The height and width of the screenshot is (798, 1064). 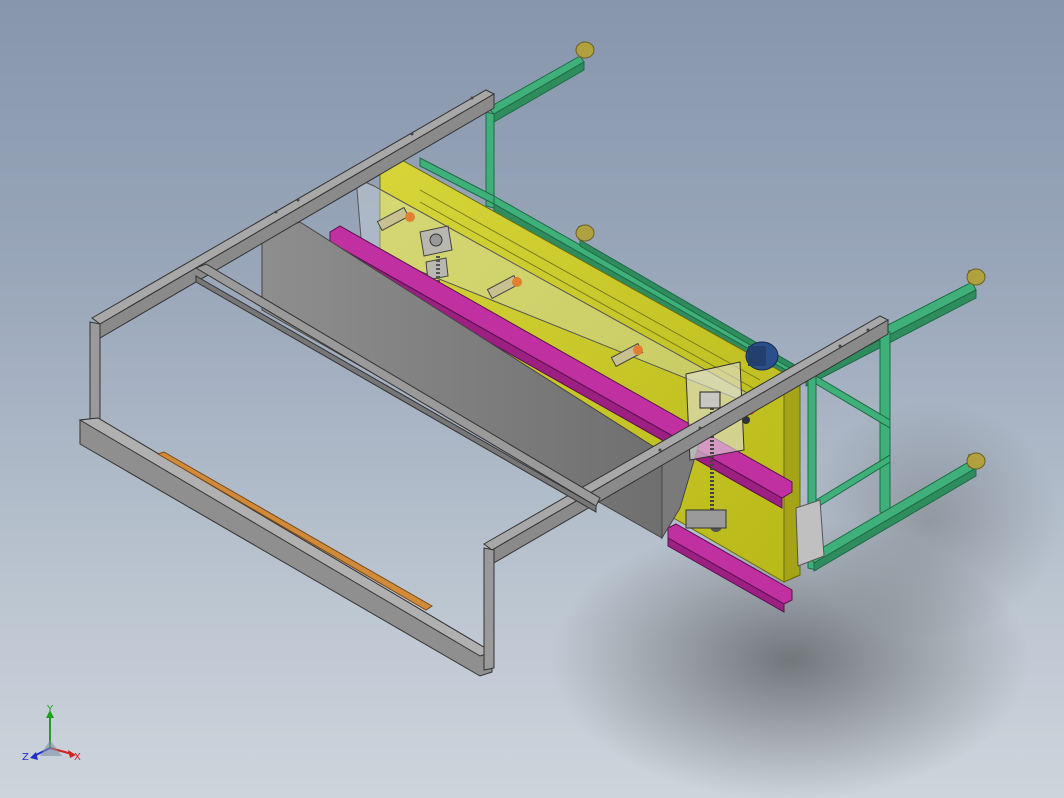 What do you see at coordinates (294, 531) in the screenshot?
I see `orange-strip` at bounding box center [294, 531].